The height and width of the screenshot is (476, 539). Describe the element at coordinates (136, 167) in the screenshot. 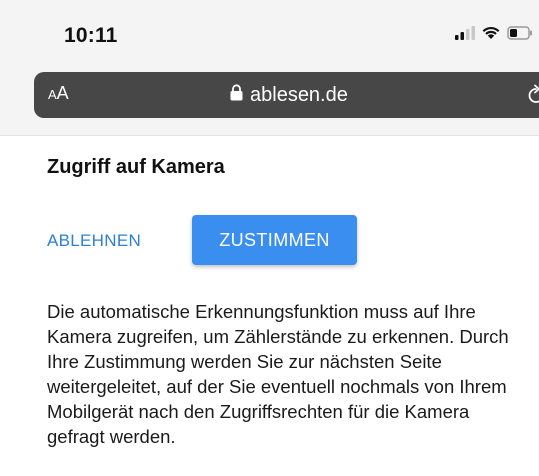

I see `page-title: Zugriff auf Kamera` at that location.